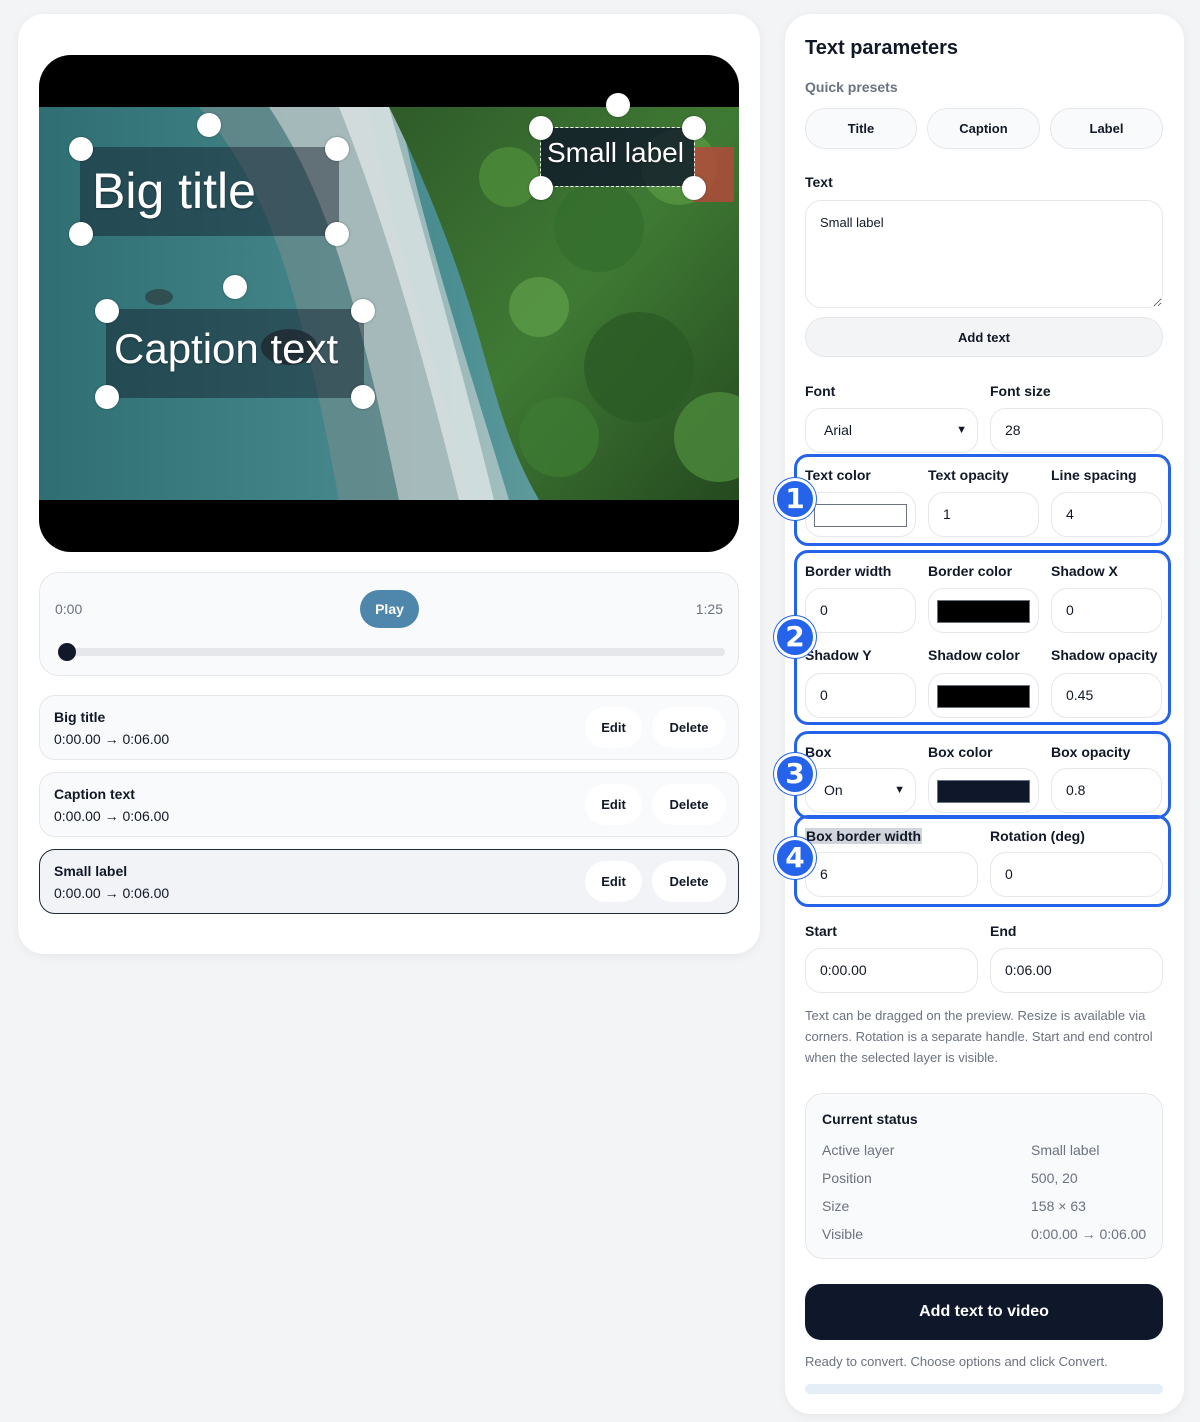 The height and width of the screenshot is (1422, 1200). I want to click on status-value: Small label, so click(1065, 1150).